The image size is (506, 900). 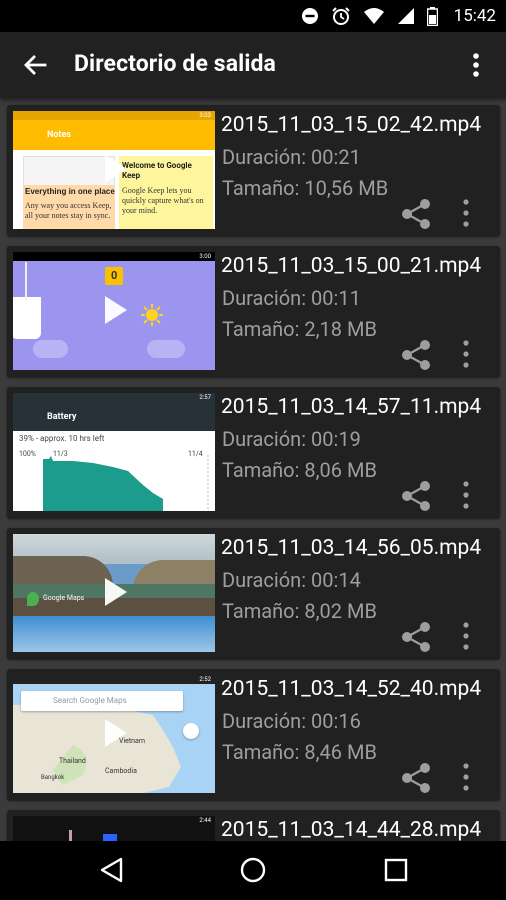 I want to click on nav-back-icon, so click(x=112, y=870).